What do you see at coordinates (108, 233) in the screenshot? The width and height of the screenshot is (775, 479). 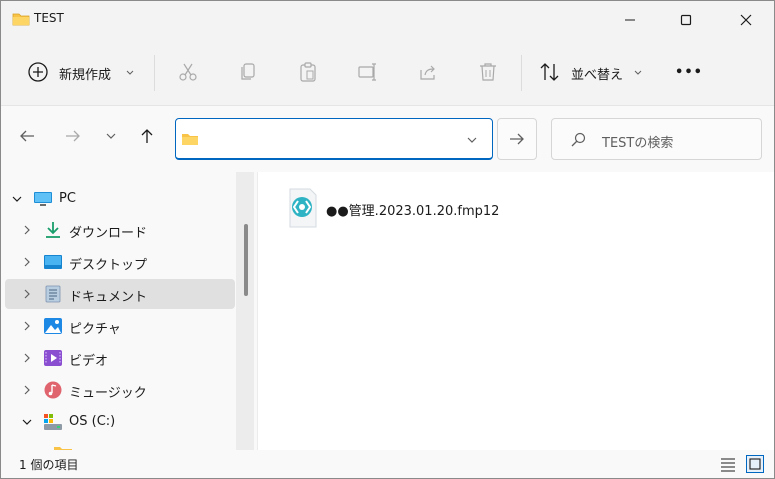 I see `nav-label: ダウンロード` at bounding box center [108, 233].